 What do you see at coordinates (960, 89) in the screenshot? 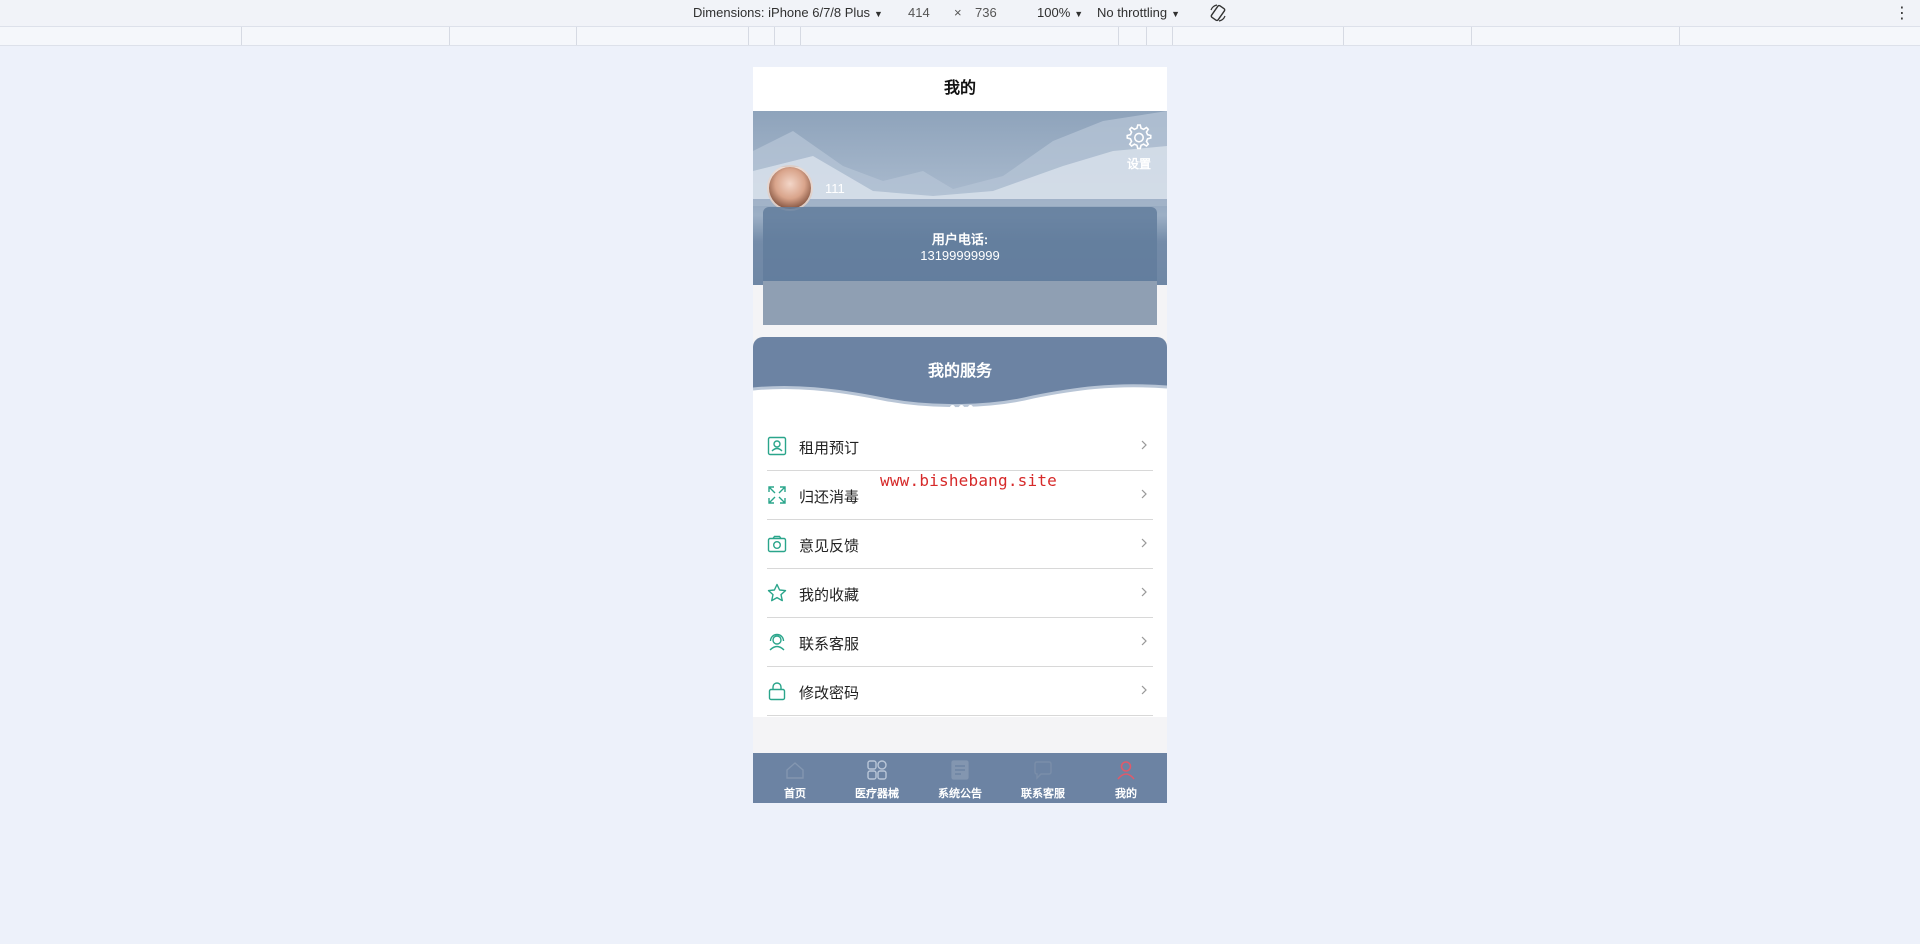
I see `page-title: 我的` at bounding box center [960, 89].